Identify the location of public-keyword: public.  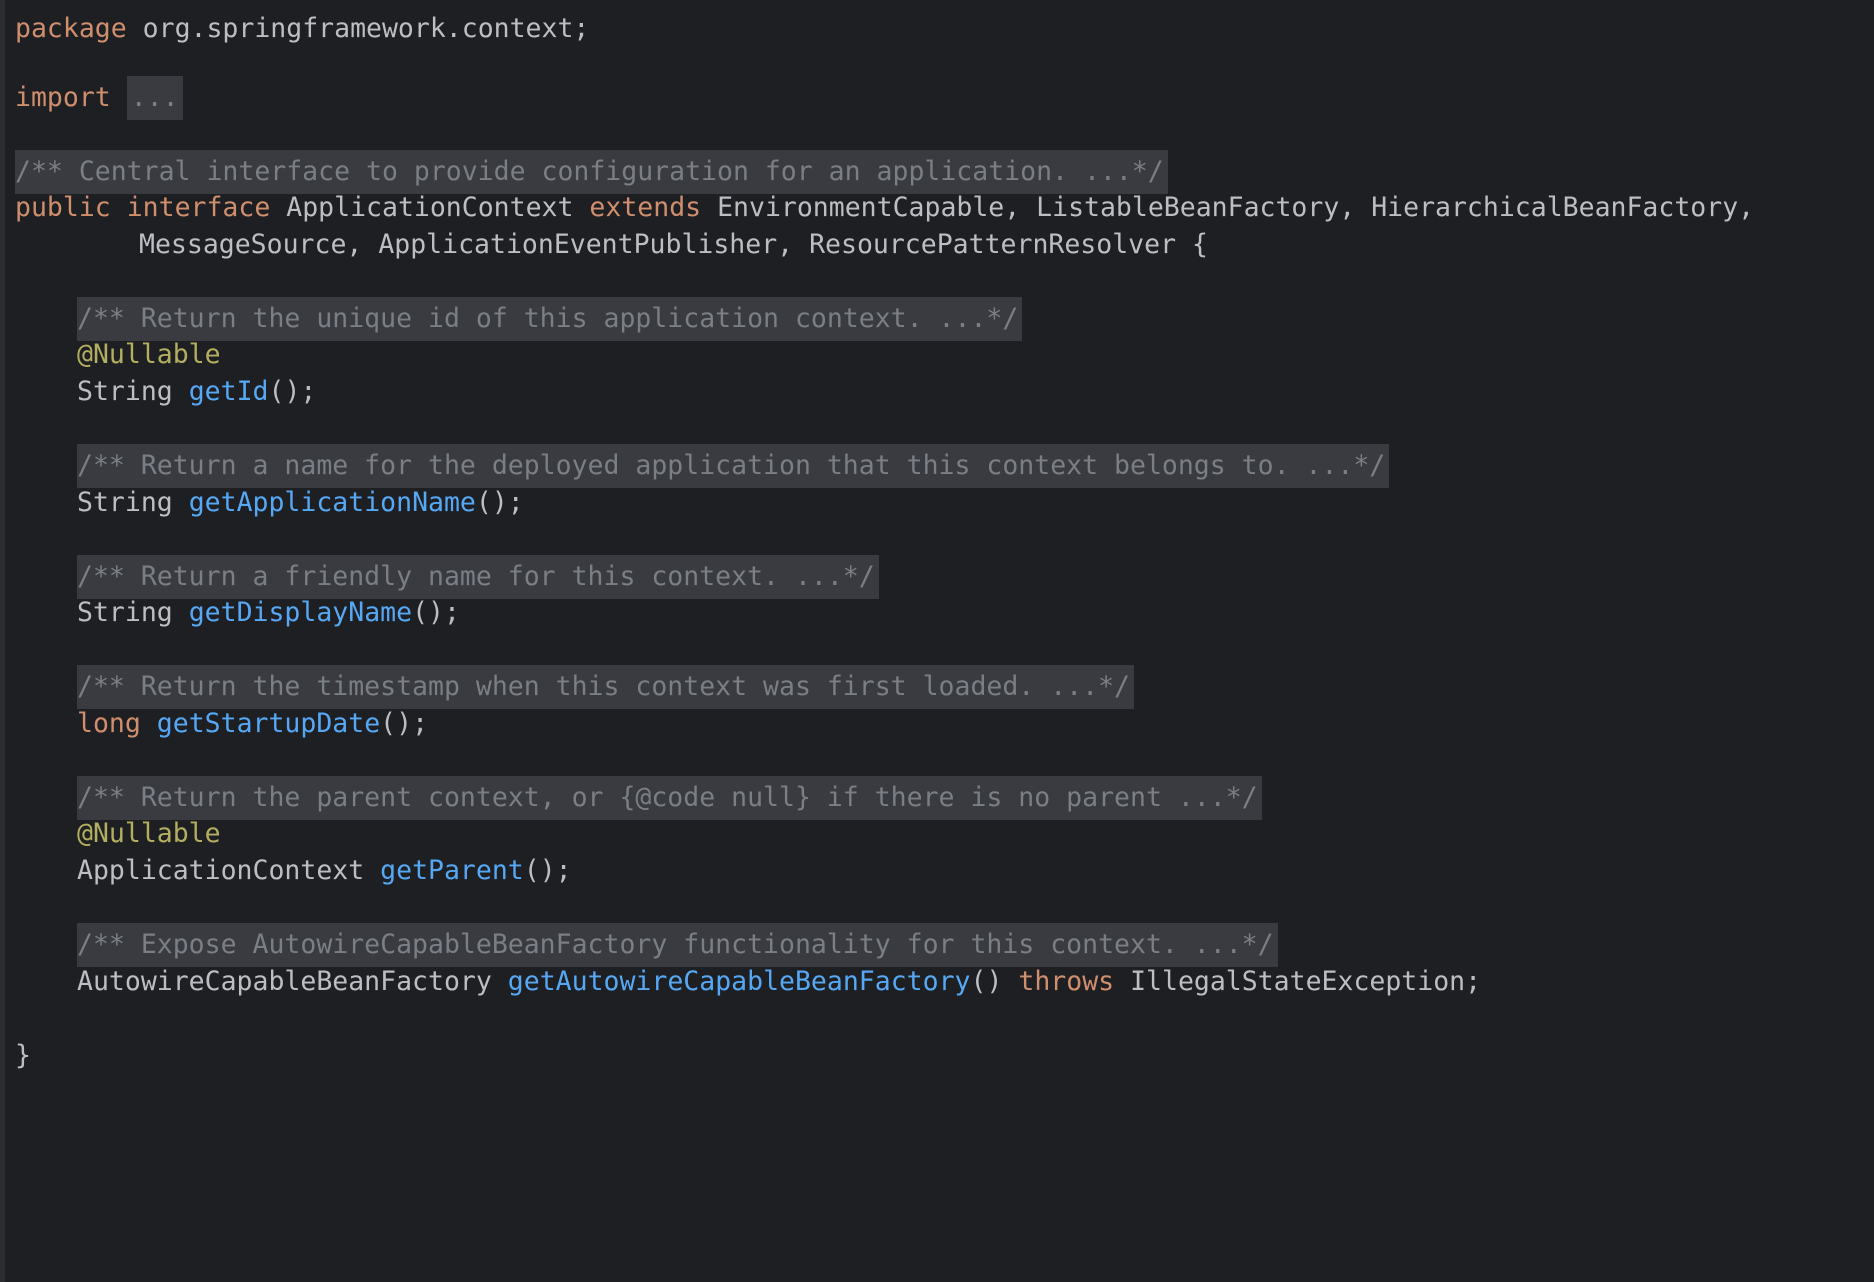
(63, 207).